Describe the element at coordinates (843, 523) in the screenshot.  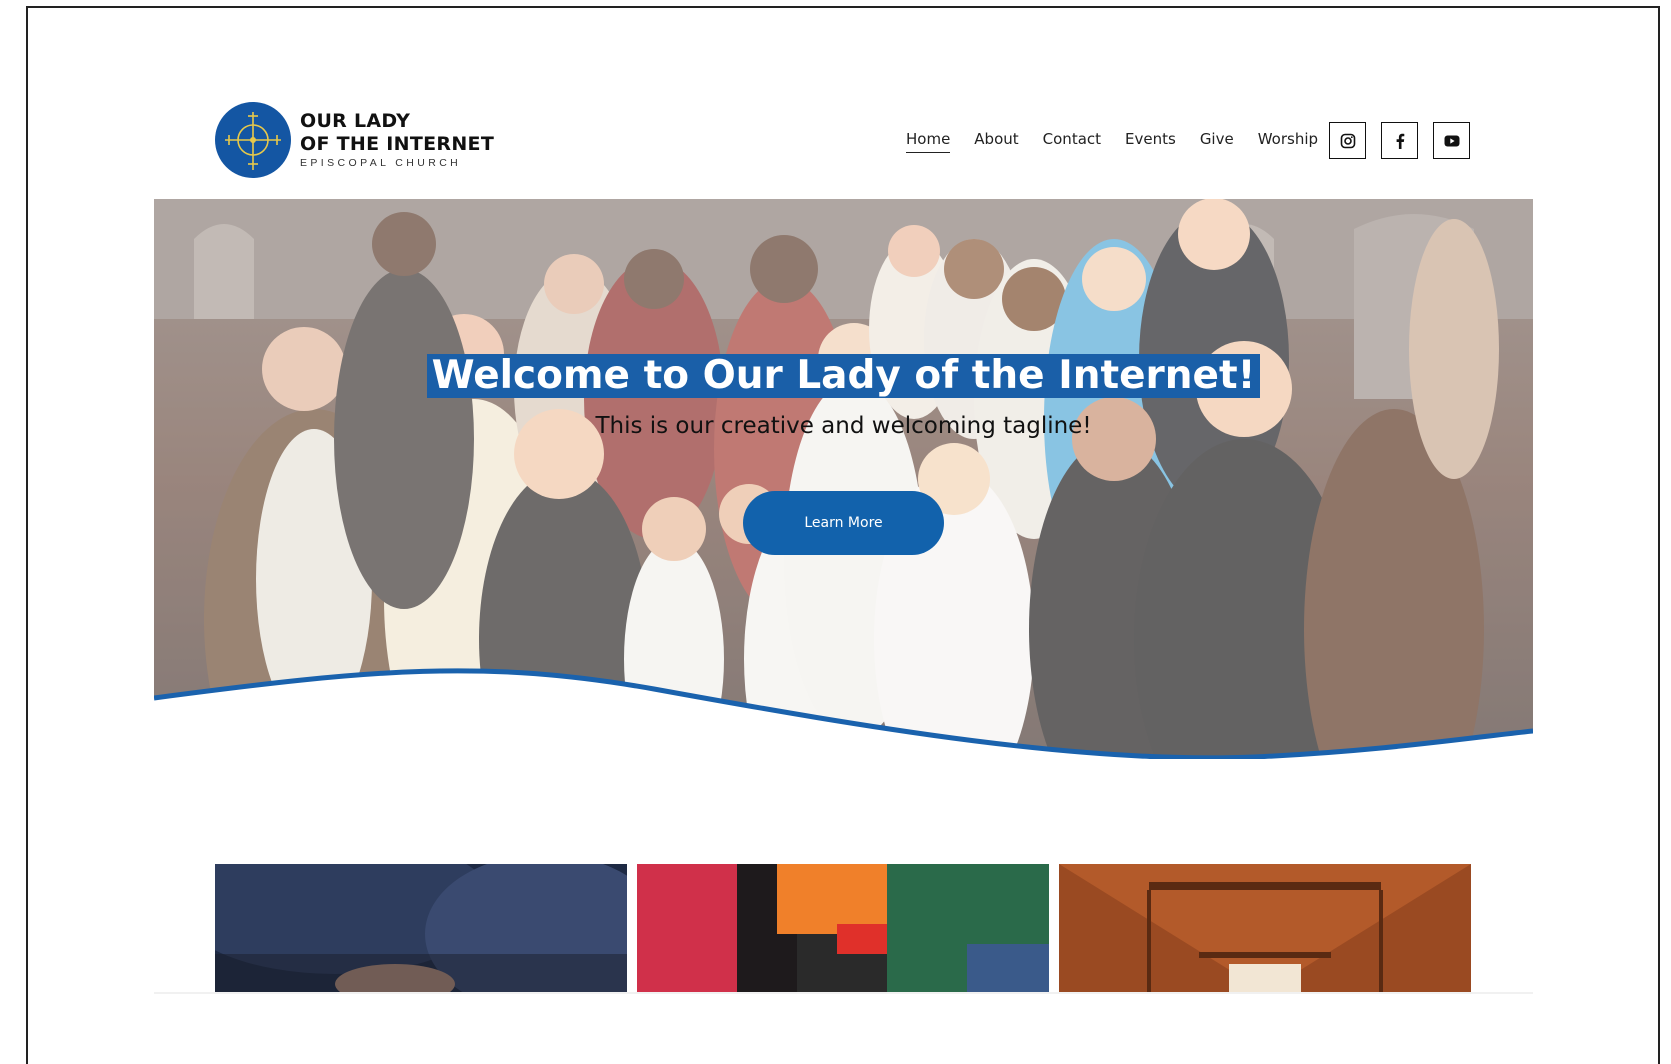
I see `learn-more-button: Learn More` at that location.